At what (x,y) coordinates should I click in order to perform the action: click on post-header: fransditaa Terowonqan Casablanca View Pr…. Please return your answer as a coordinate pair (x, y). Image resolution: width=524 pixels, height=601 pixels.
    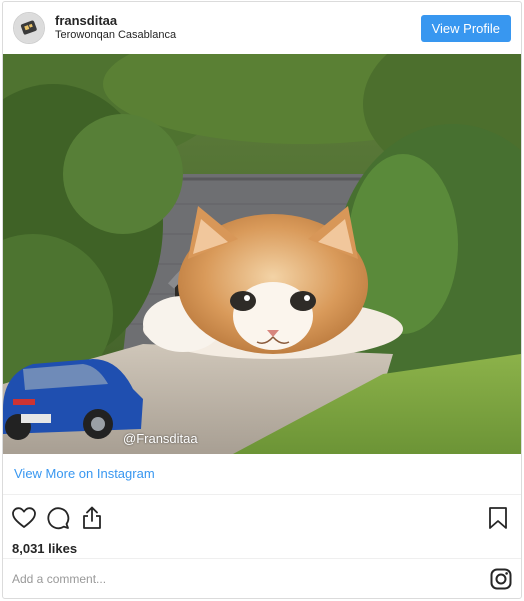
    Looking at the image, I should click on (262, 28).